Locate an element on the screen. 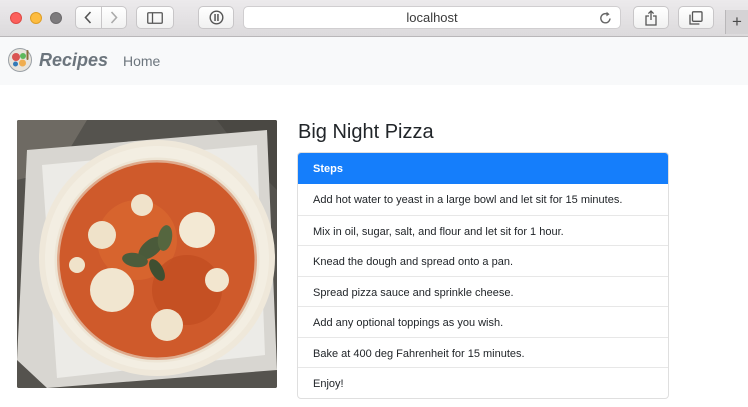  list-item: Add any optional toppings as you wish. is located at coordinates (483, 321).